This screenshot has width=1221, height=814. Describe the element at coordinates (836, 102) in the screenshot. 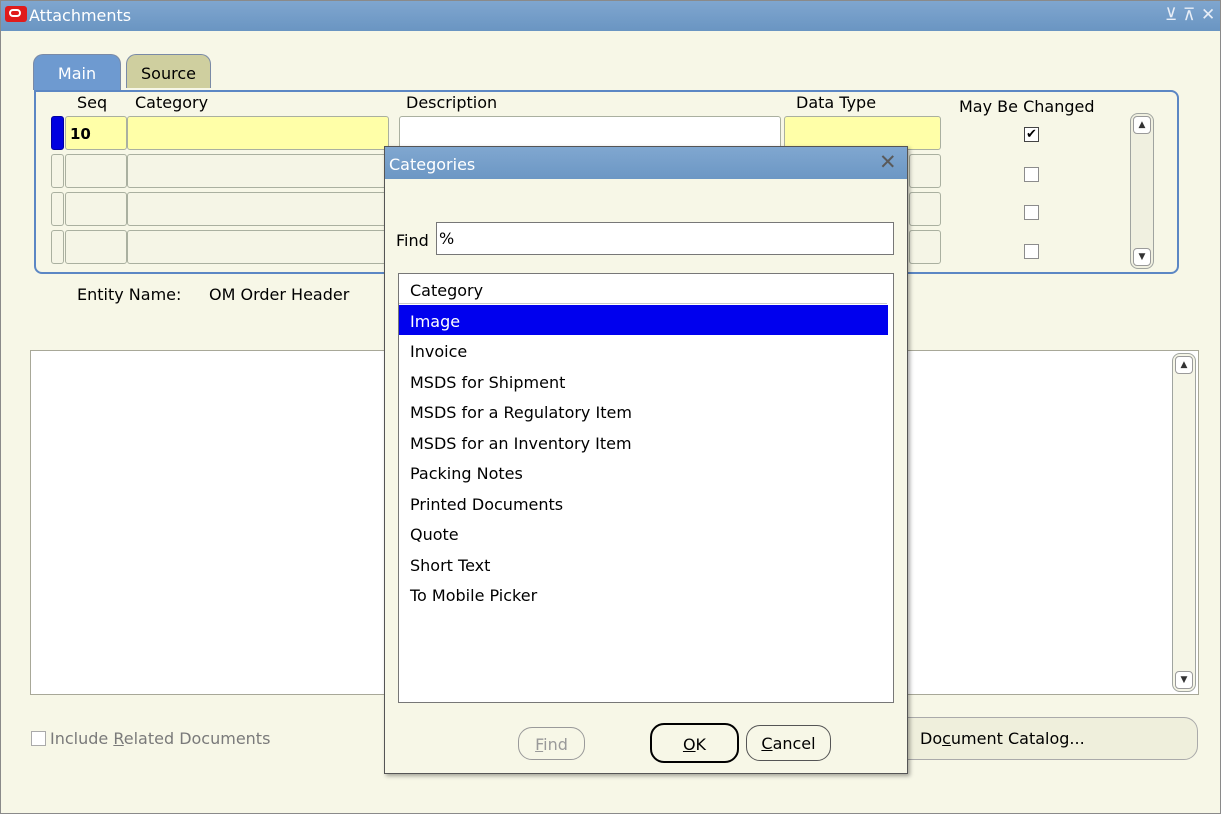

I see `column-header-data-type: Data Type` at that location.